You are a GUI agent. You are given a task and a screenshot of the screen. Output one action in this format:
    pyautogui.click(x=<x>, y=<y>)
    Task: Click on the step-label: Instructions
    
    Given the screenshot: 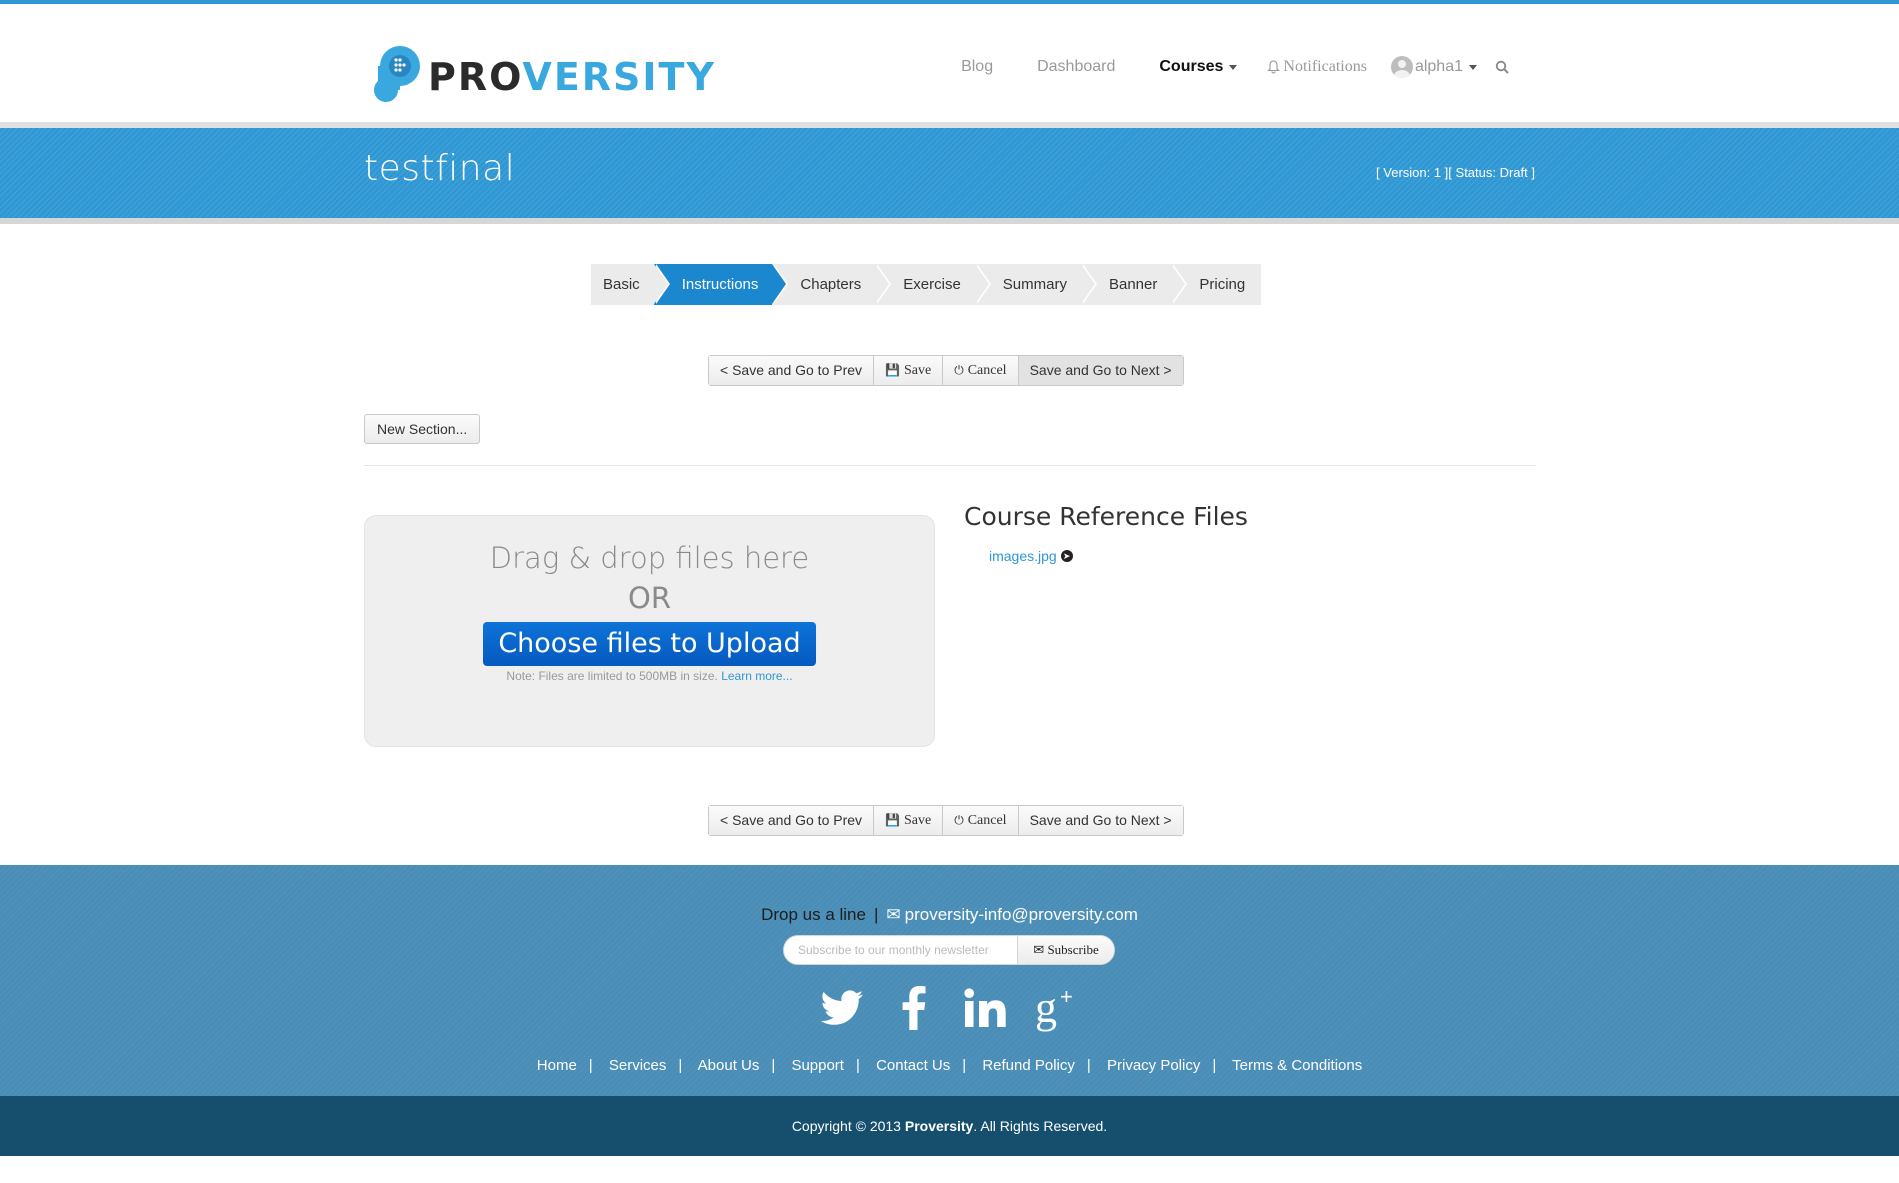 What is the action you would take?
    pyautogui.click(x=720, y=284)
    